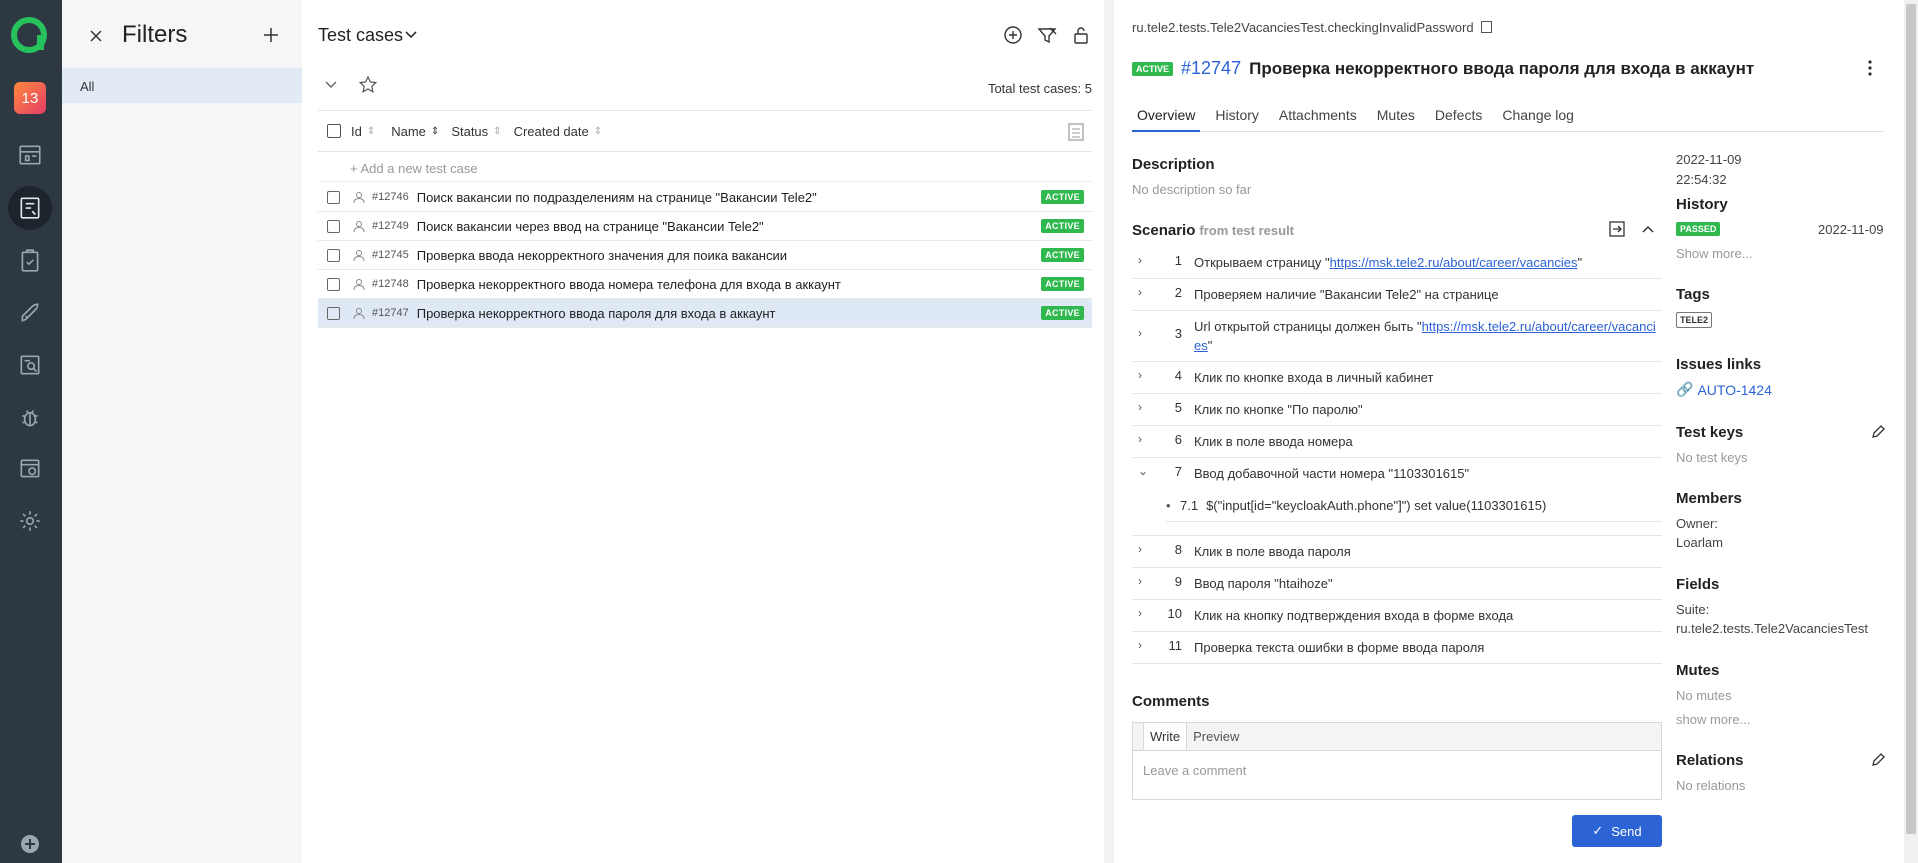 The height and width of the screenshot is (863, 1918). Describe the element at coordinates (1397, 770) in the screenshot. I see `comment-input: Leave a comment` at that location.